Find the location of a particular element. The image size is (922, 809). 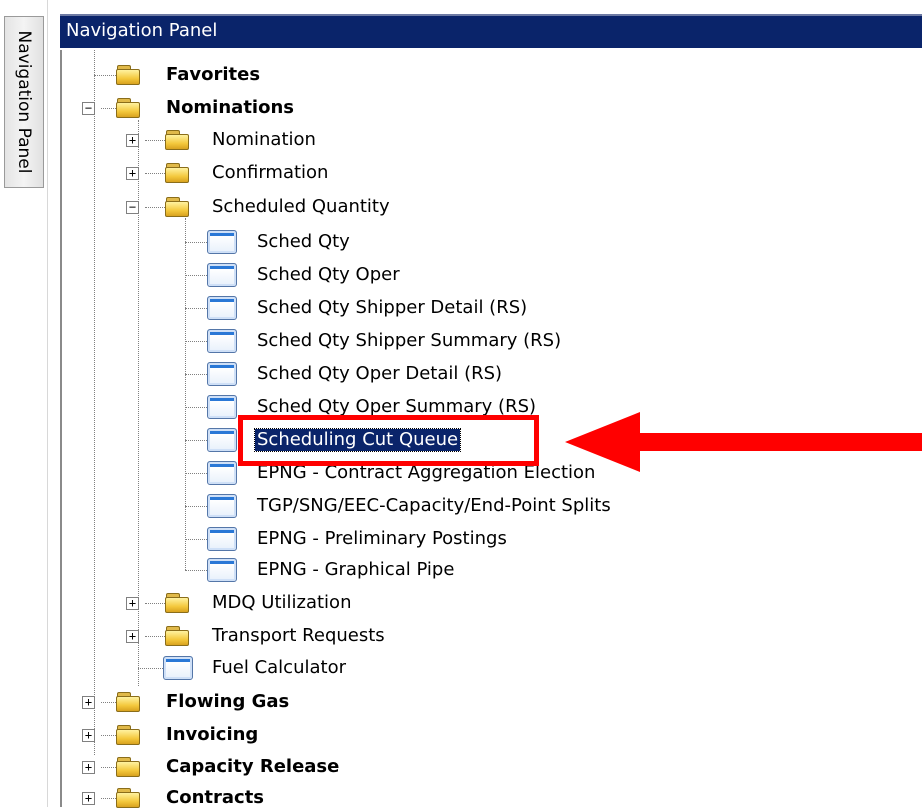

navigation-panel-side-tab: Navigation Panel is located at coordinates (24, 102).